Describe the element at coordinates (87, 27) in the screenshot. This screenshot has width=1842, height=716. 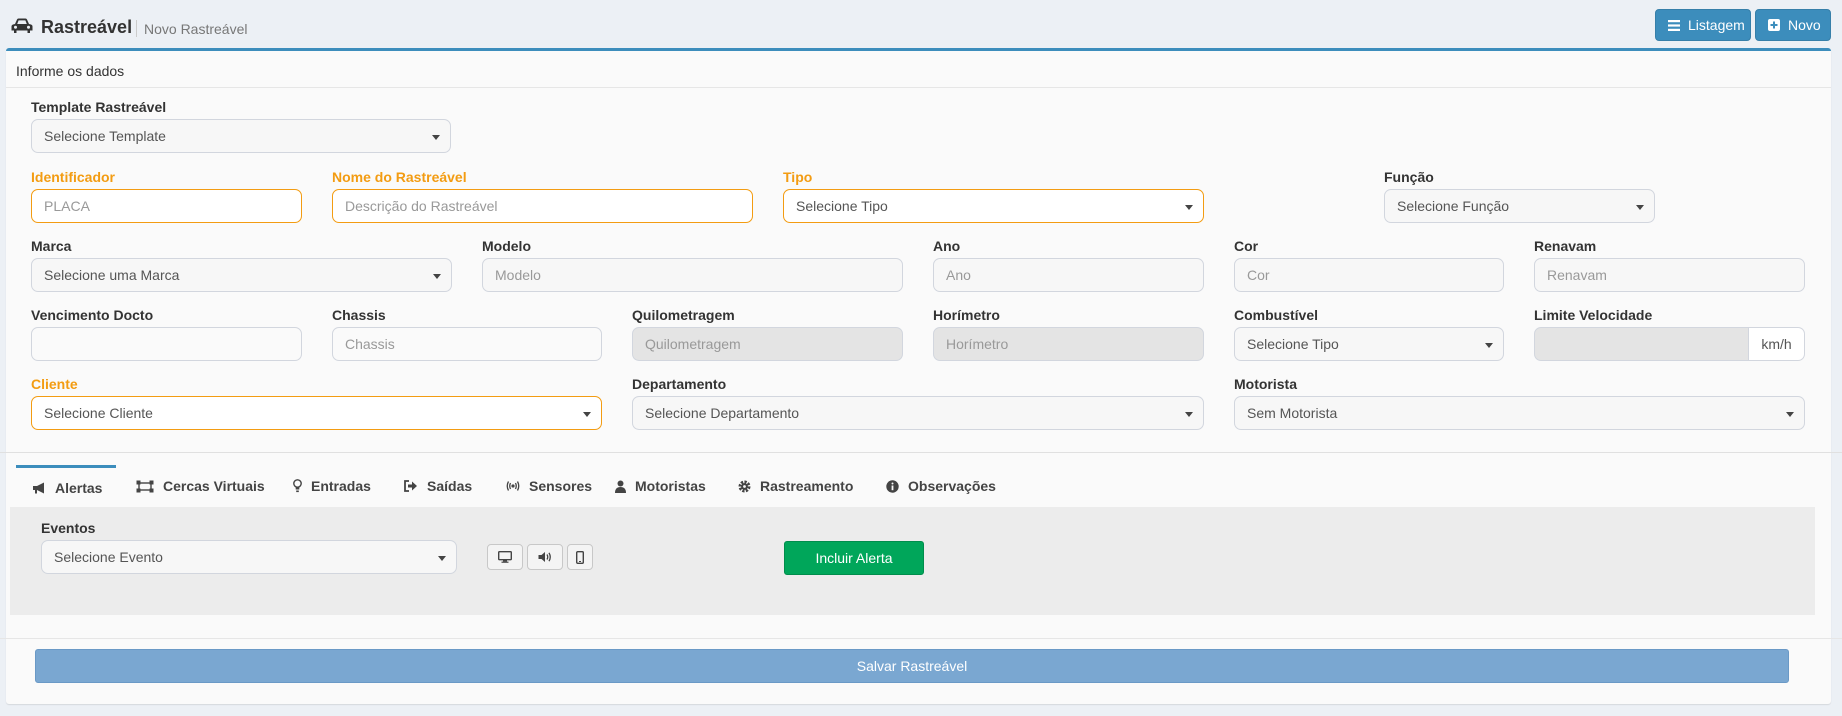
I see `page-title: Rastreável` at that location.